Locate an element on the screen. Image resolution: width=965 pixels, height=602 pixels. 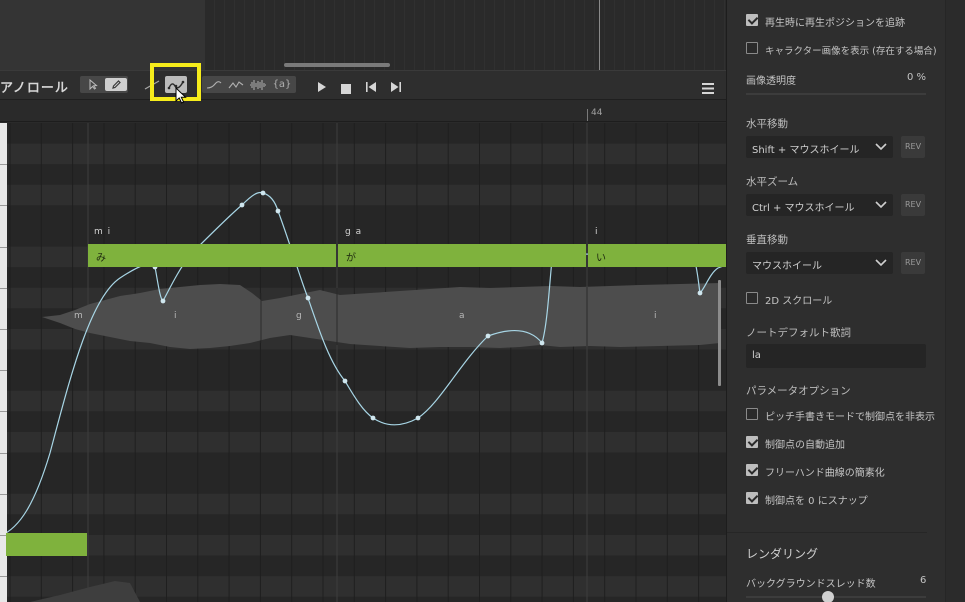
2d-scroll-label: 2D スクロール is located at coordinates (799, 301).